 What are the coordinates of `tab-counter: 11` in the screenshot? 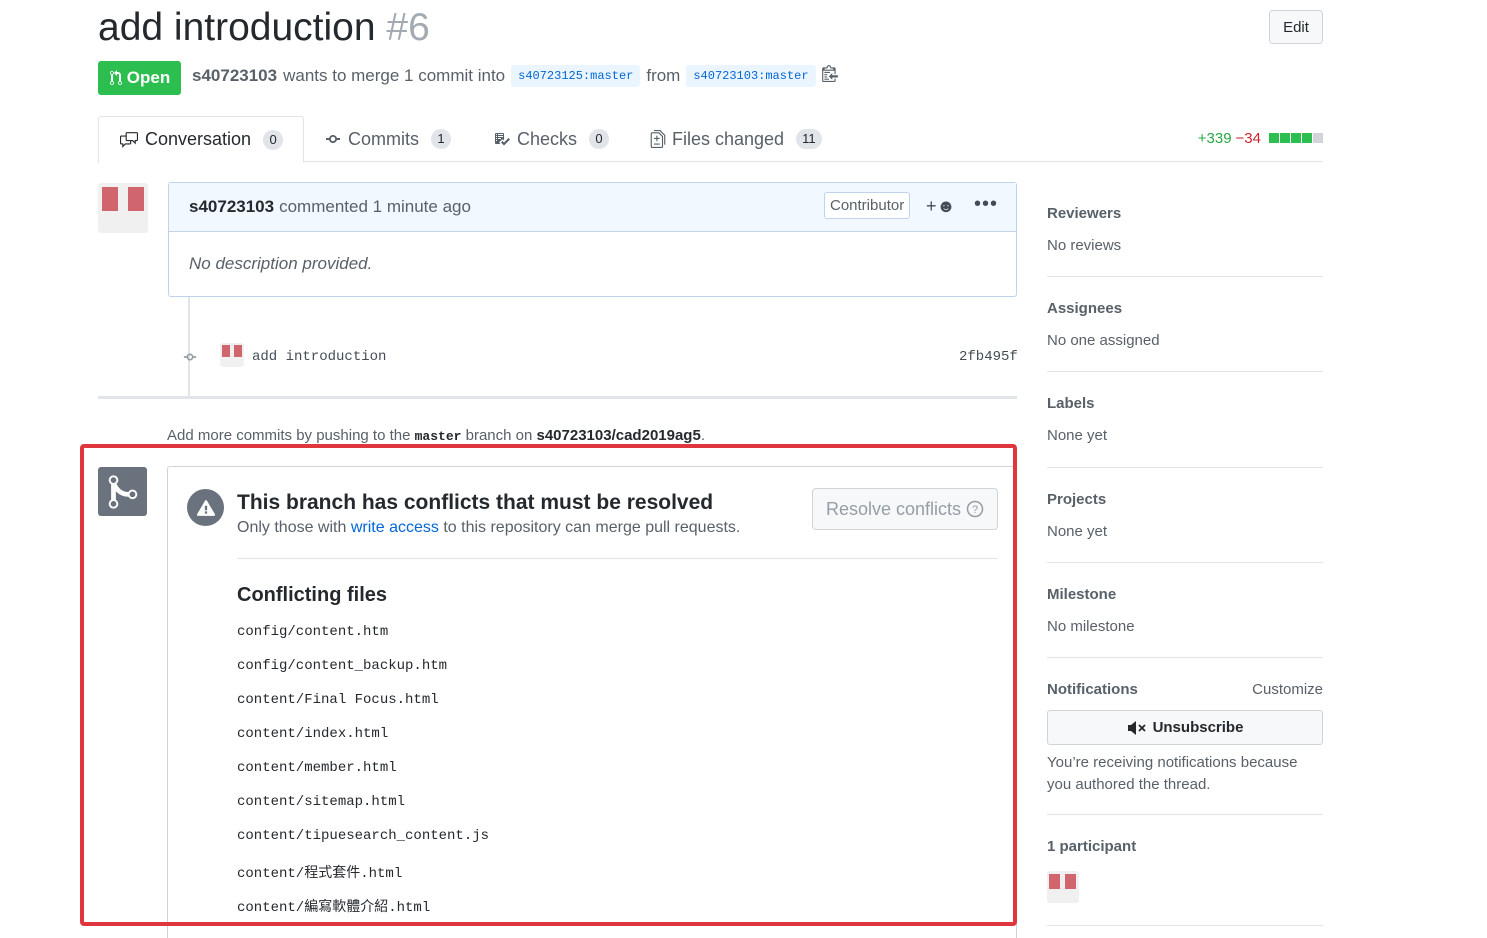 It's located at (809, 139).